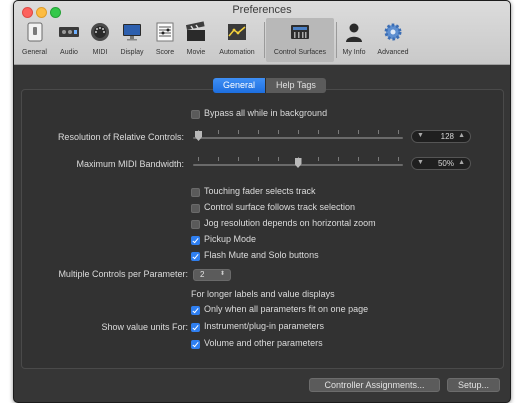 The image size is (520, 403). I want to click on bandwidth-stepper: ▼ 50% ▲, so click(441, 163).